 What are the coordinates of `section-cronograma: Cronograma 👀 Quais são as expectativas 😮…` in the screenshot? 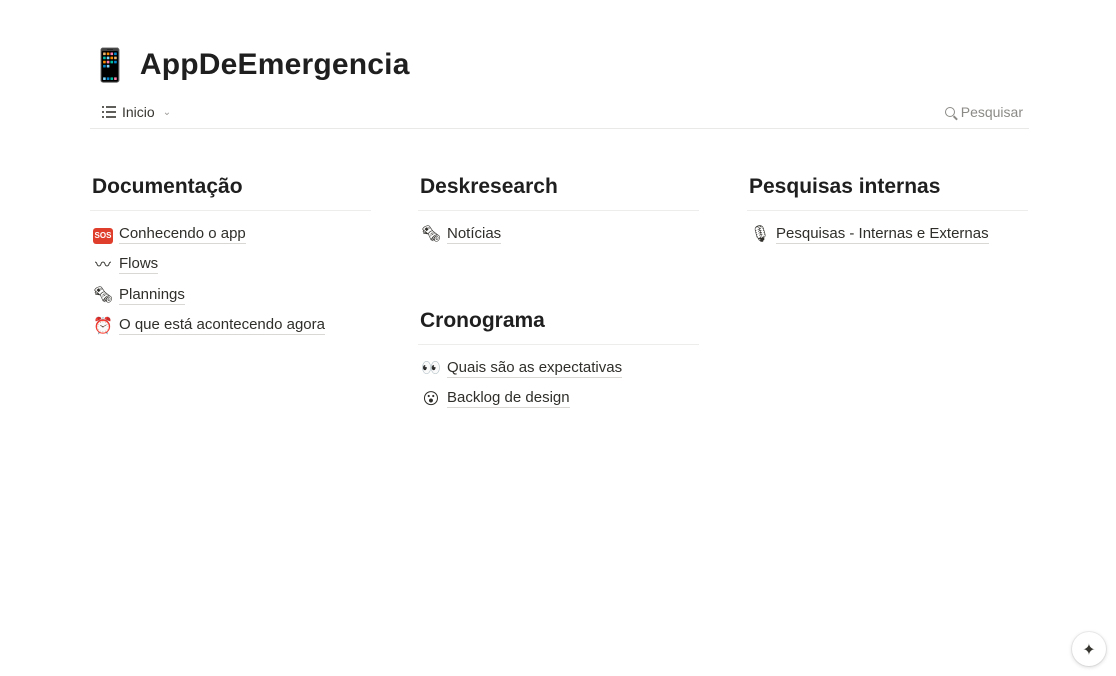 It's located at (558, 360).